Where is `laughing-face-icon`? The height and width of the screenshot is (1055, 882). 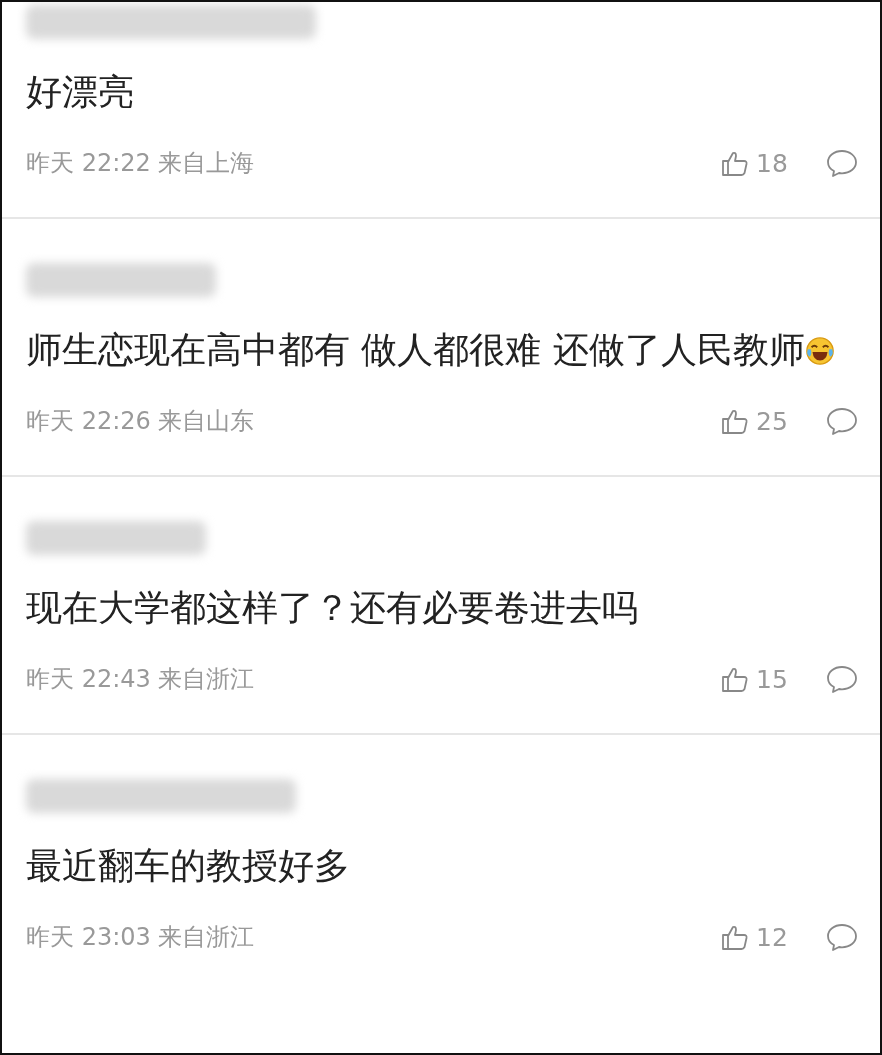
laughing-face-icon is located at coordinates (819, 351).